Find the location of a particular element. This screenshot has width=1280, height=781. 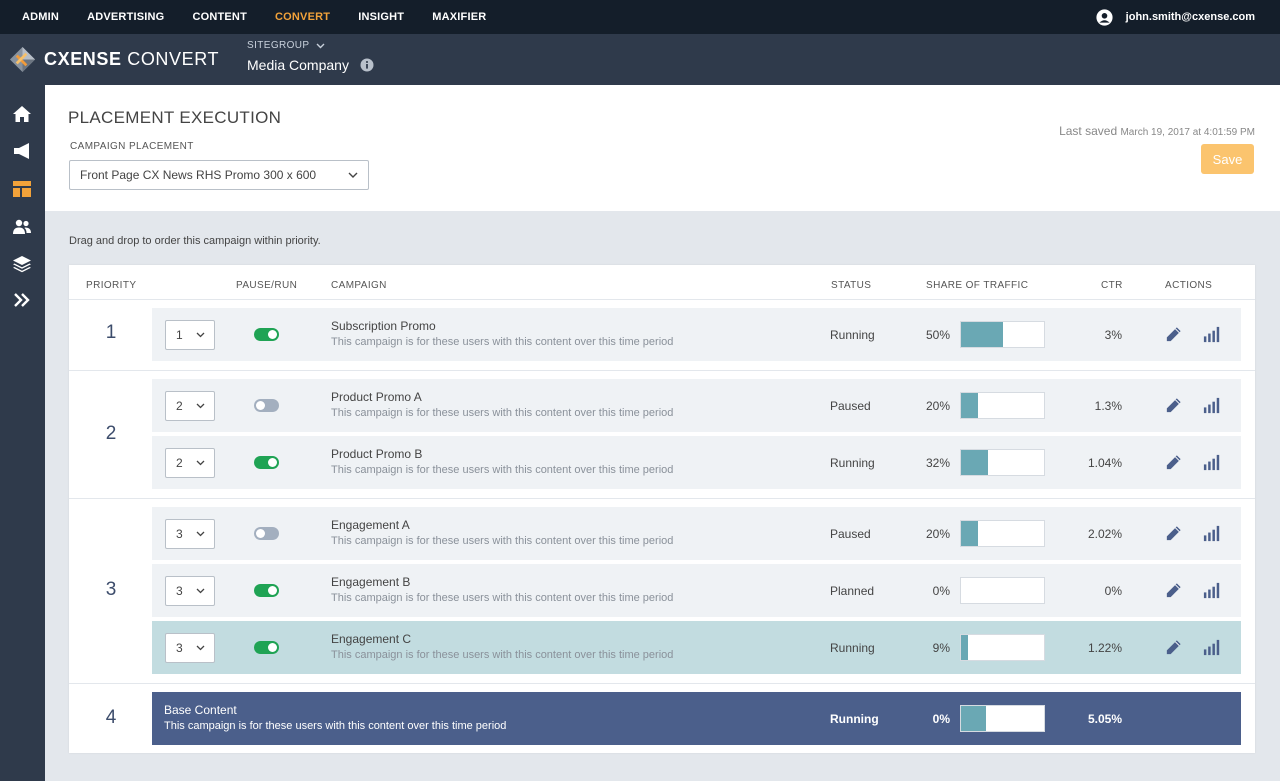

column-header-campaign: CAMPAIGN is located at coordinates (359, 285).